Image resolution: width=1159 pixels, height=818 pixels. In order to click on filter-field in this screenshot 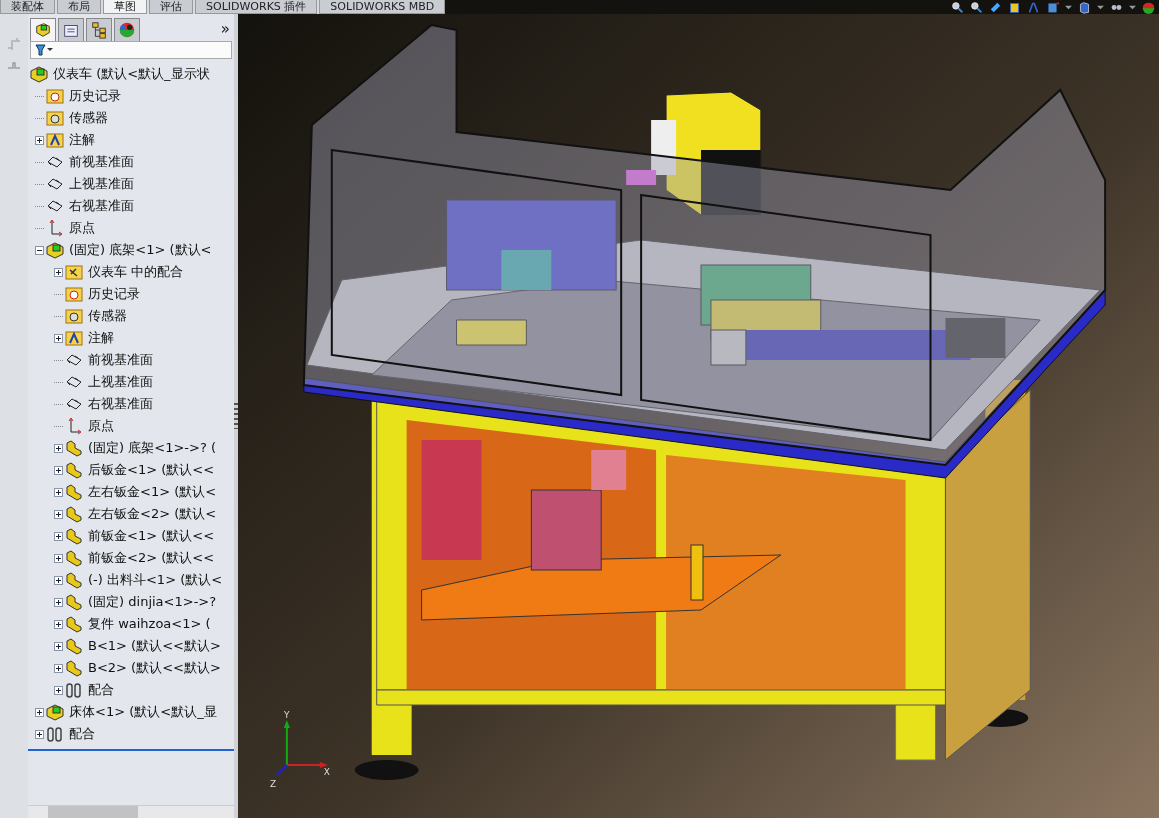, I will do `click(131, 50)`.